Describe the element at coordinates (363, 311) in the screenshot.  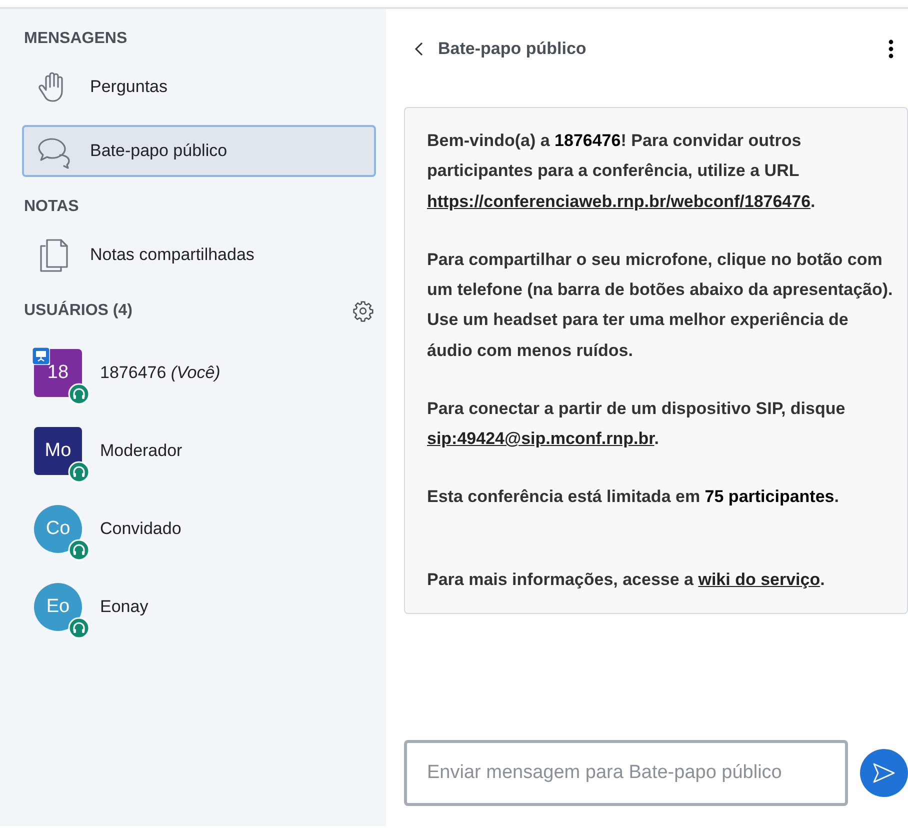
I see `settings-icon` at that location.